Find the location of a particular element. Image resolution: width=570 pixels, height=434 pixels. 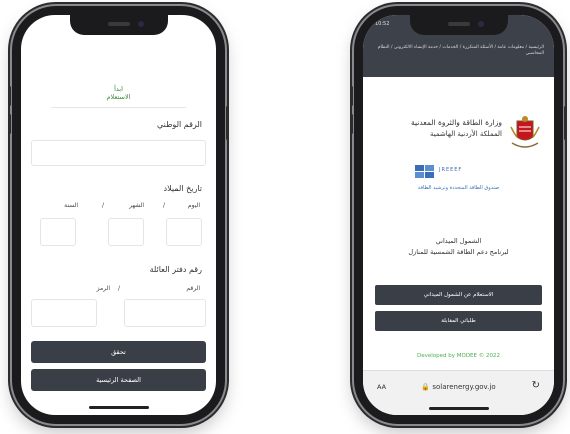

code-input is located at coordinates (64, 313).